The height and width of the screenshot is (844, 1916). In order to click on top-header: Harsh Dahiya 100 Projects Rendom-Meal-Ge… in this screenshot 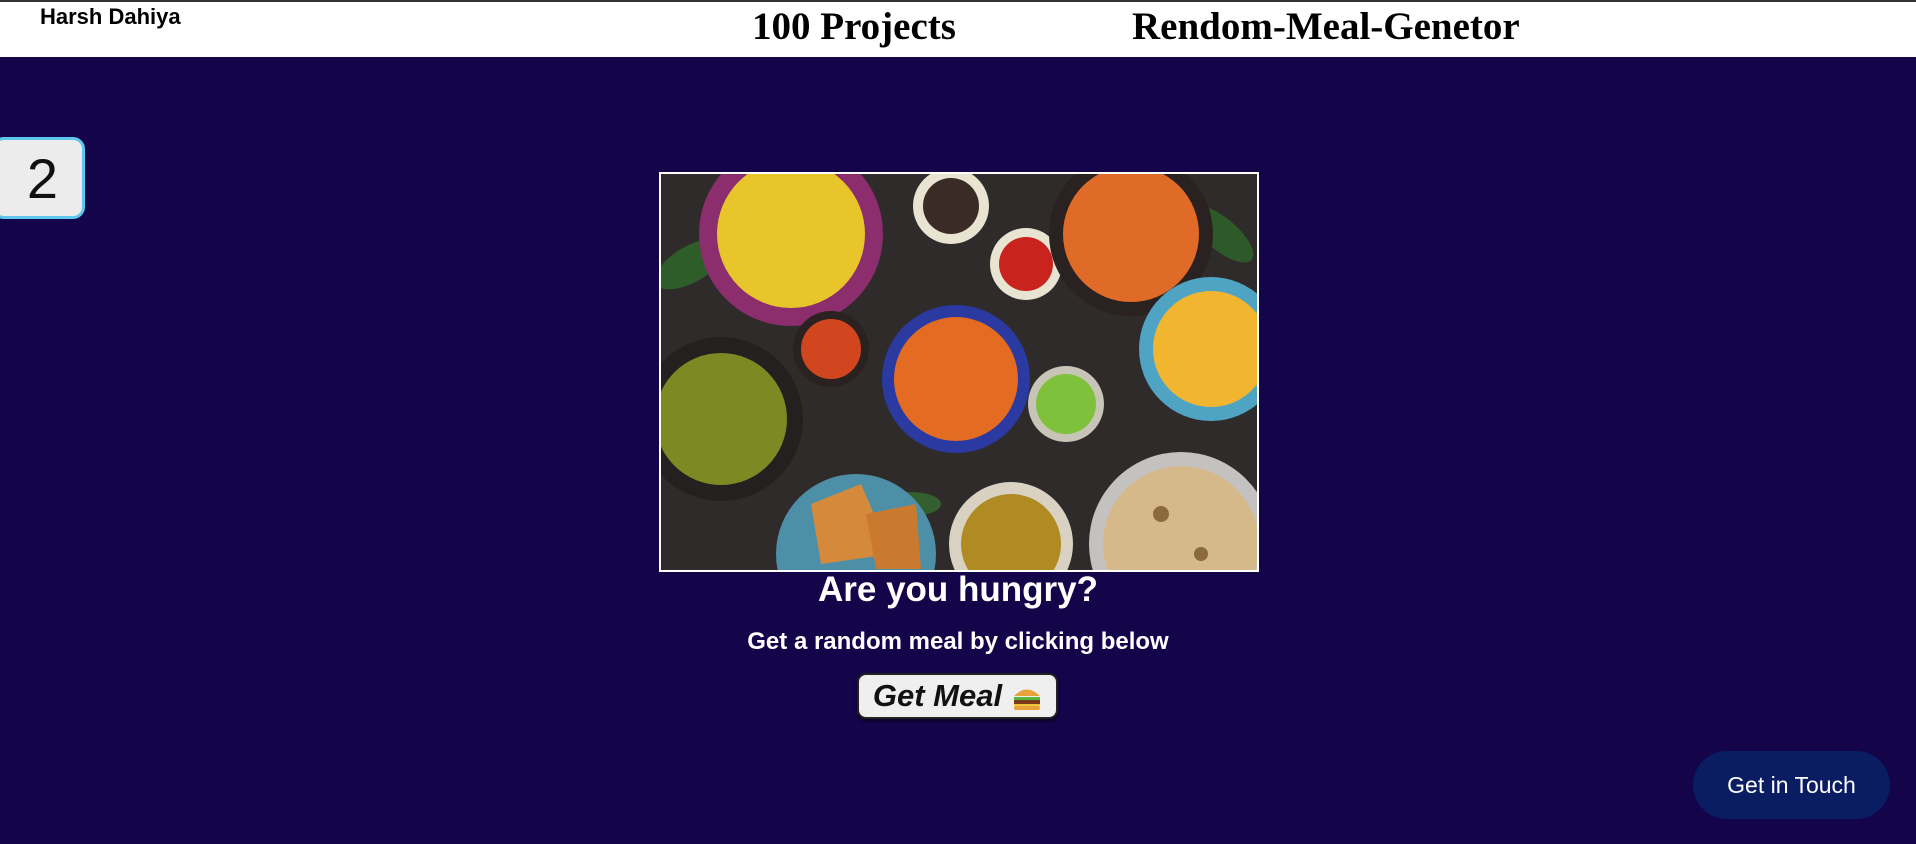, I will do `click(958, 28)`.